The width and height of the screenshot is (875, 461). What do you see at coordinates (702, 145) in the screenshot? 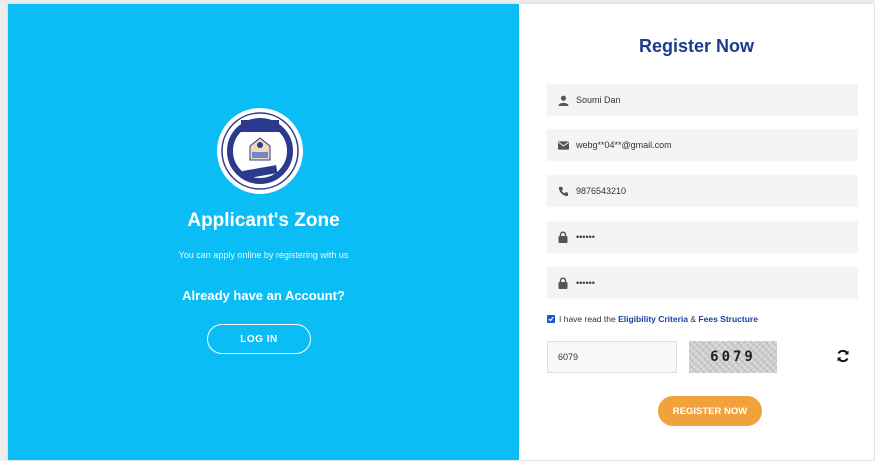
I see `email-field: webg**04**@gmail.com` at bounding box center [702, 145].